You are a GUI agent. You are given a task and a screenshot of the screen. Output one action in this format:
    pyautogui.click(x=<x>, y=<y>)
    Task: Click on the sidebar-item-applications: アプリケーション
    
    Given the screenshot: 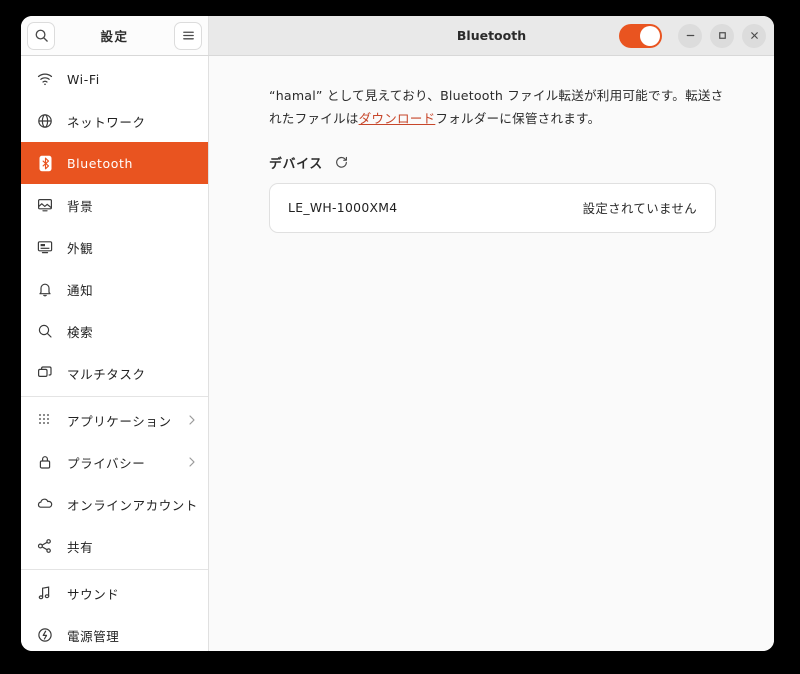 What is the action you would take?
    pyautogui.click(x=114, y=420)
    